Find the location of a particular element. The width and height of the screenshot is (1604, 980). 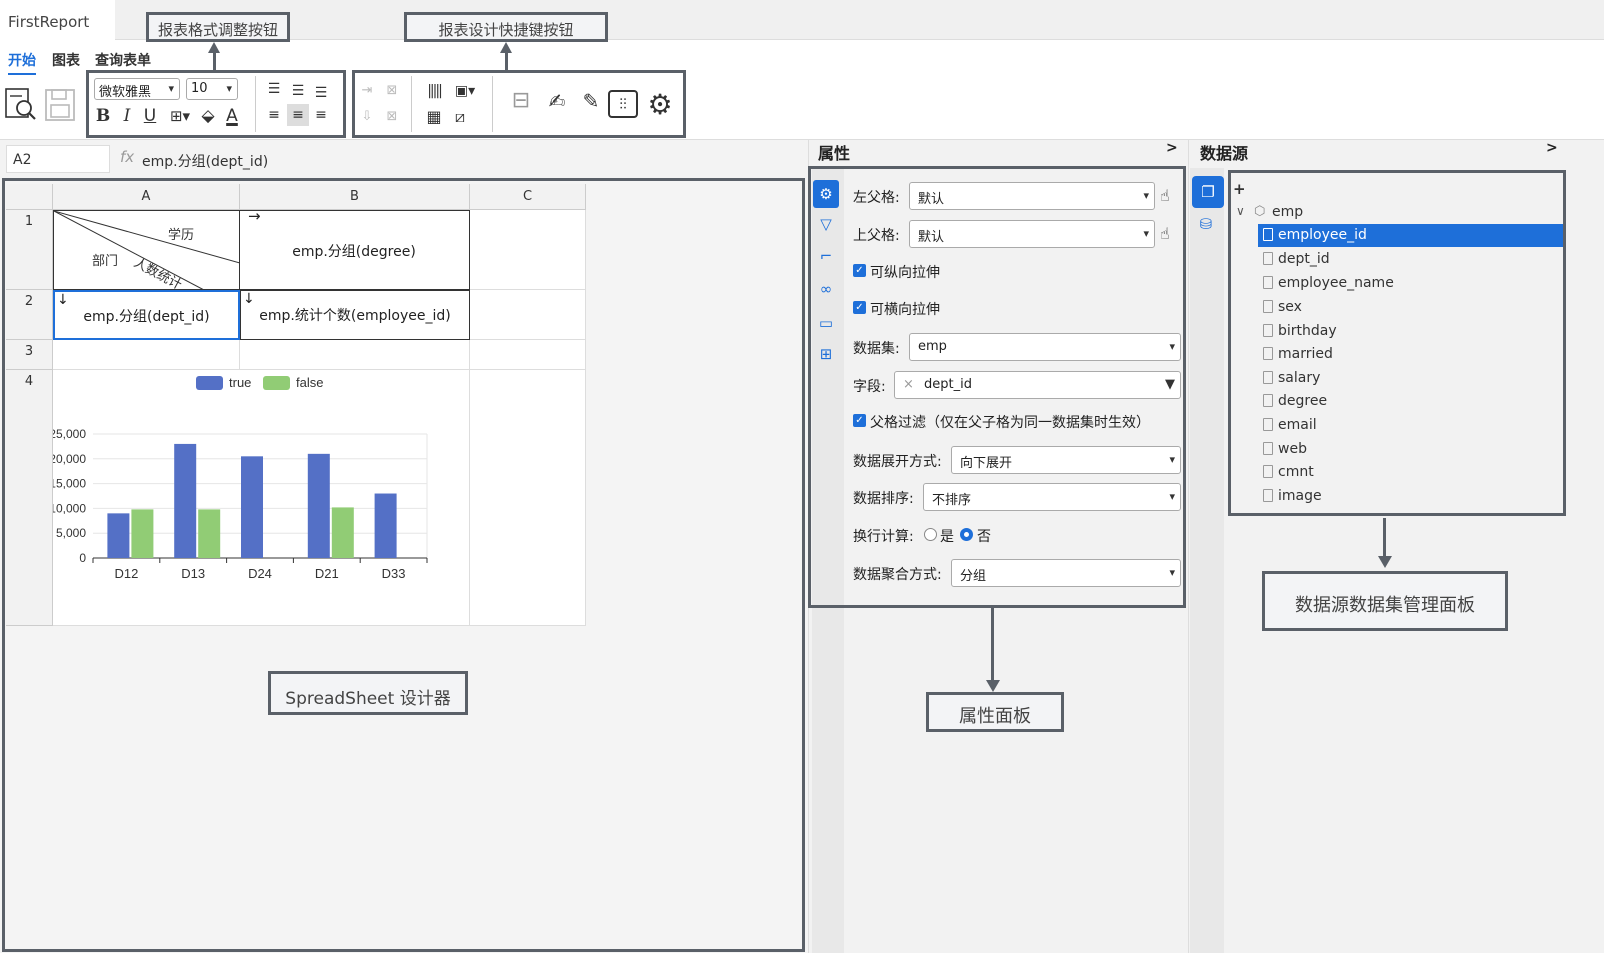

align-center-icon: ≡ is located at coordinates (298, 115).